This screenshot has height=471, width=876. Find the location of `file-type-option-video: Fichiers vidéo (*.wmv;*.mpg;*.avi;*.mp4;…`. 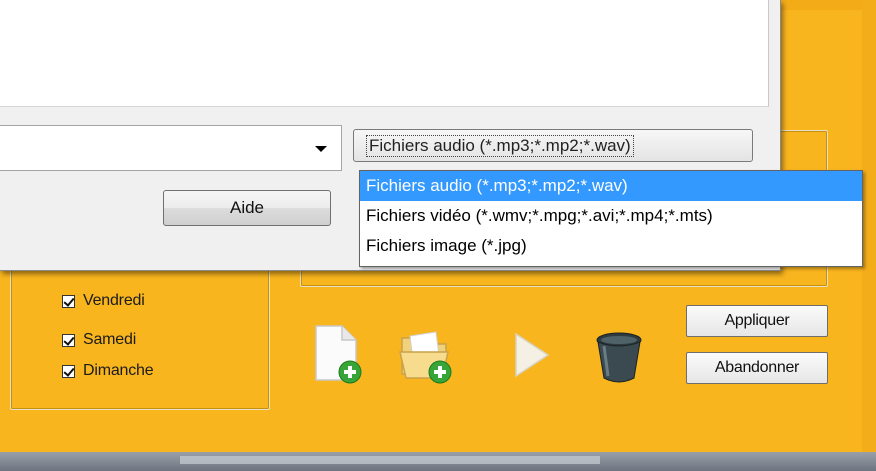

file-type-option-video: Fichiers vidéo (*.wmv;*.mpg;*.avi;*.mp4;… is located at coordinates (611, 216).